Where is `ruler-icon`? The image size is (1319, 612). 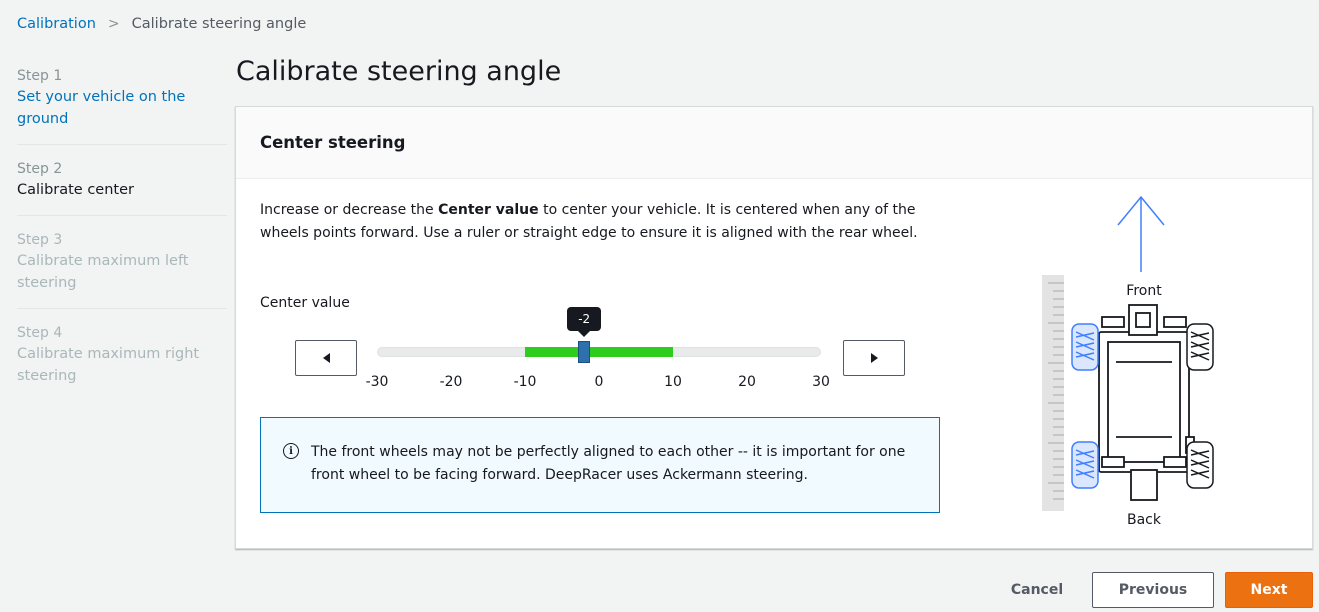
ruler-icon is located at coordinates (1053, 393).